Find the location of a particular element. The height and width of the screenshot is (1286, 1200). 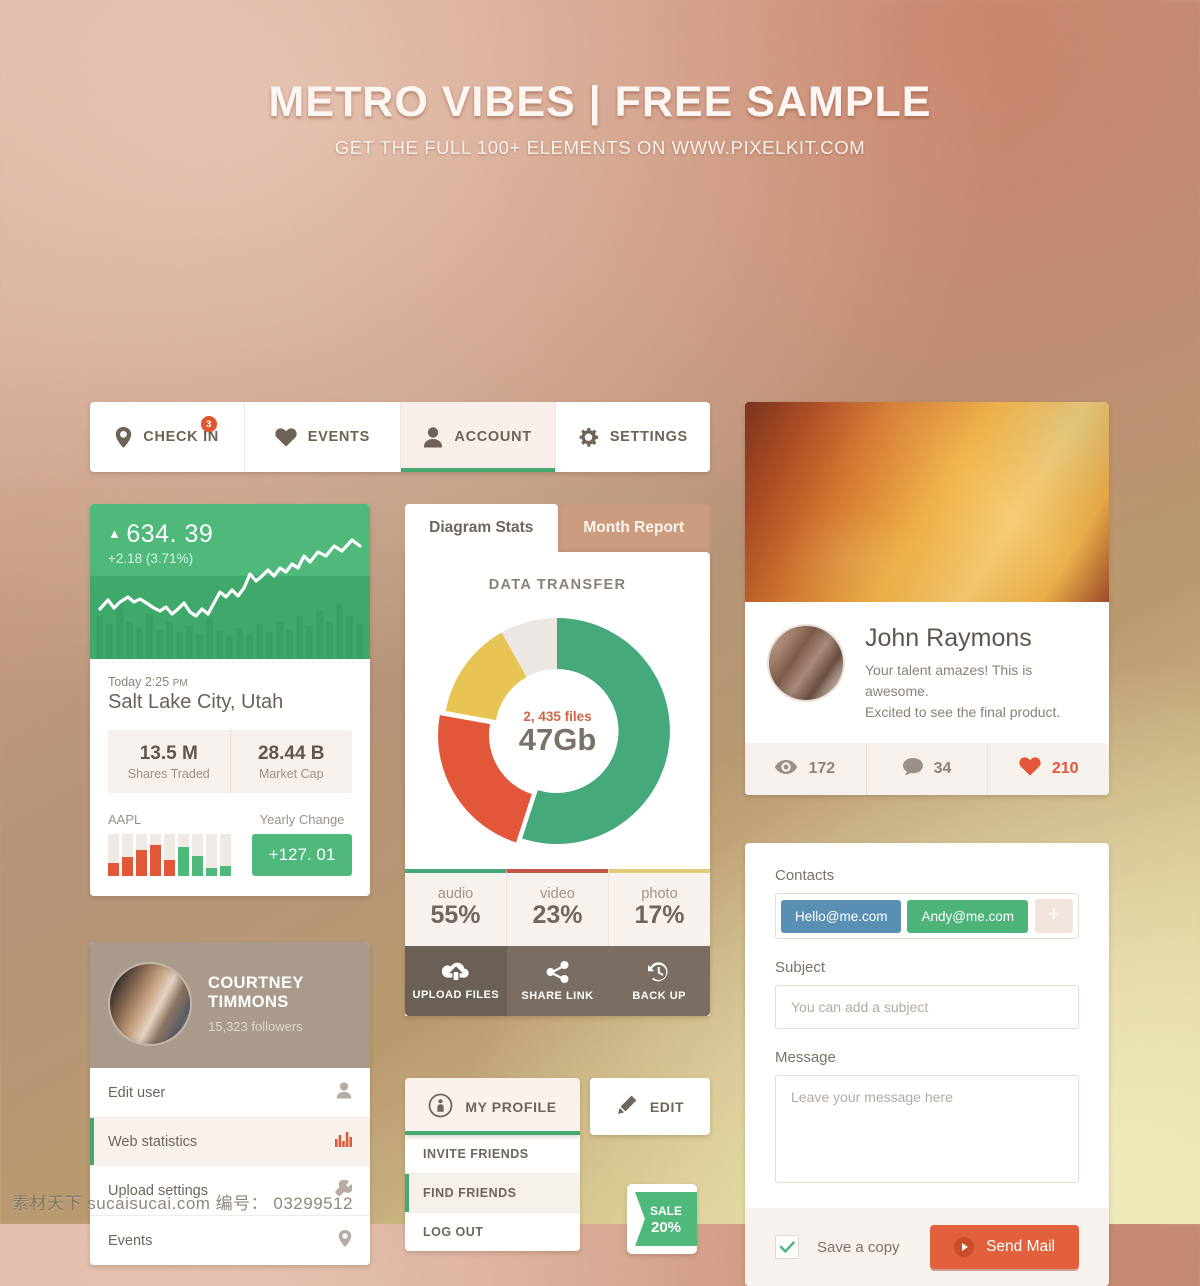

kpi-market-cap: 28.44 B Market Cap is located at coordinates (291, 761).